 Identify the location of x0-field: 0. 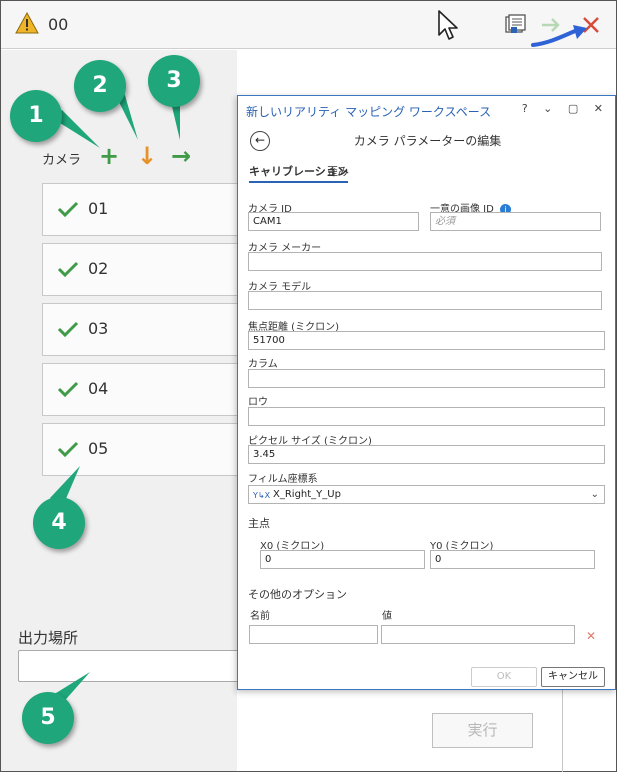
(342, 559).